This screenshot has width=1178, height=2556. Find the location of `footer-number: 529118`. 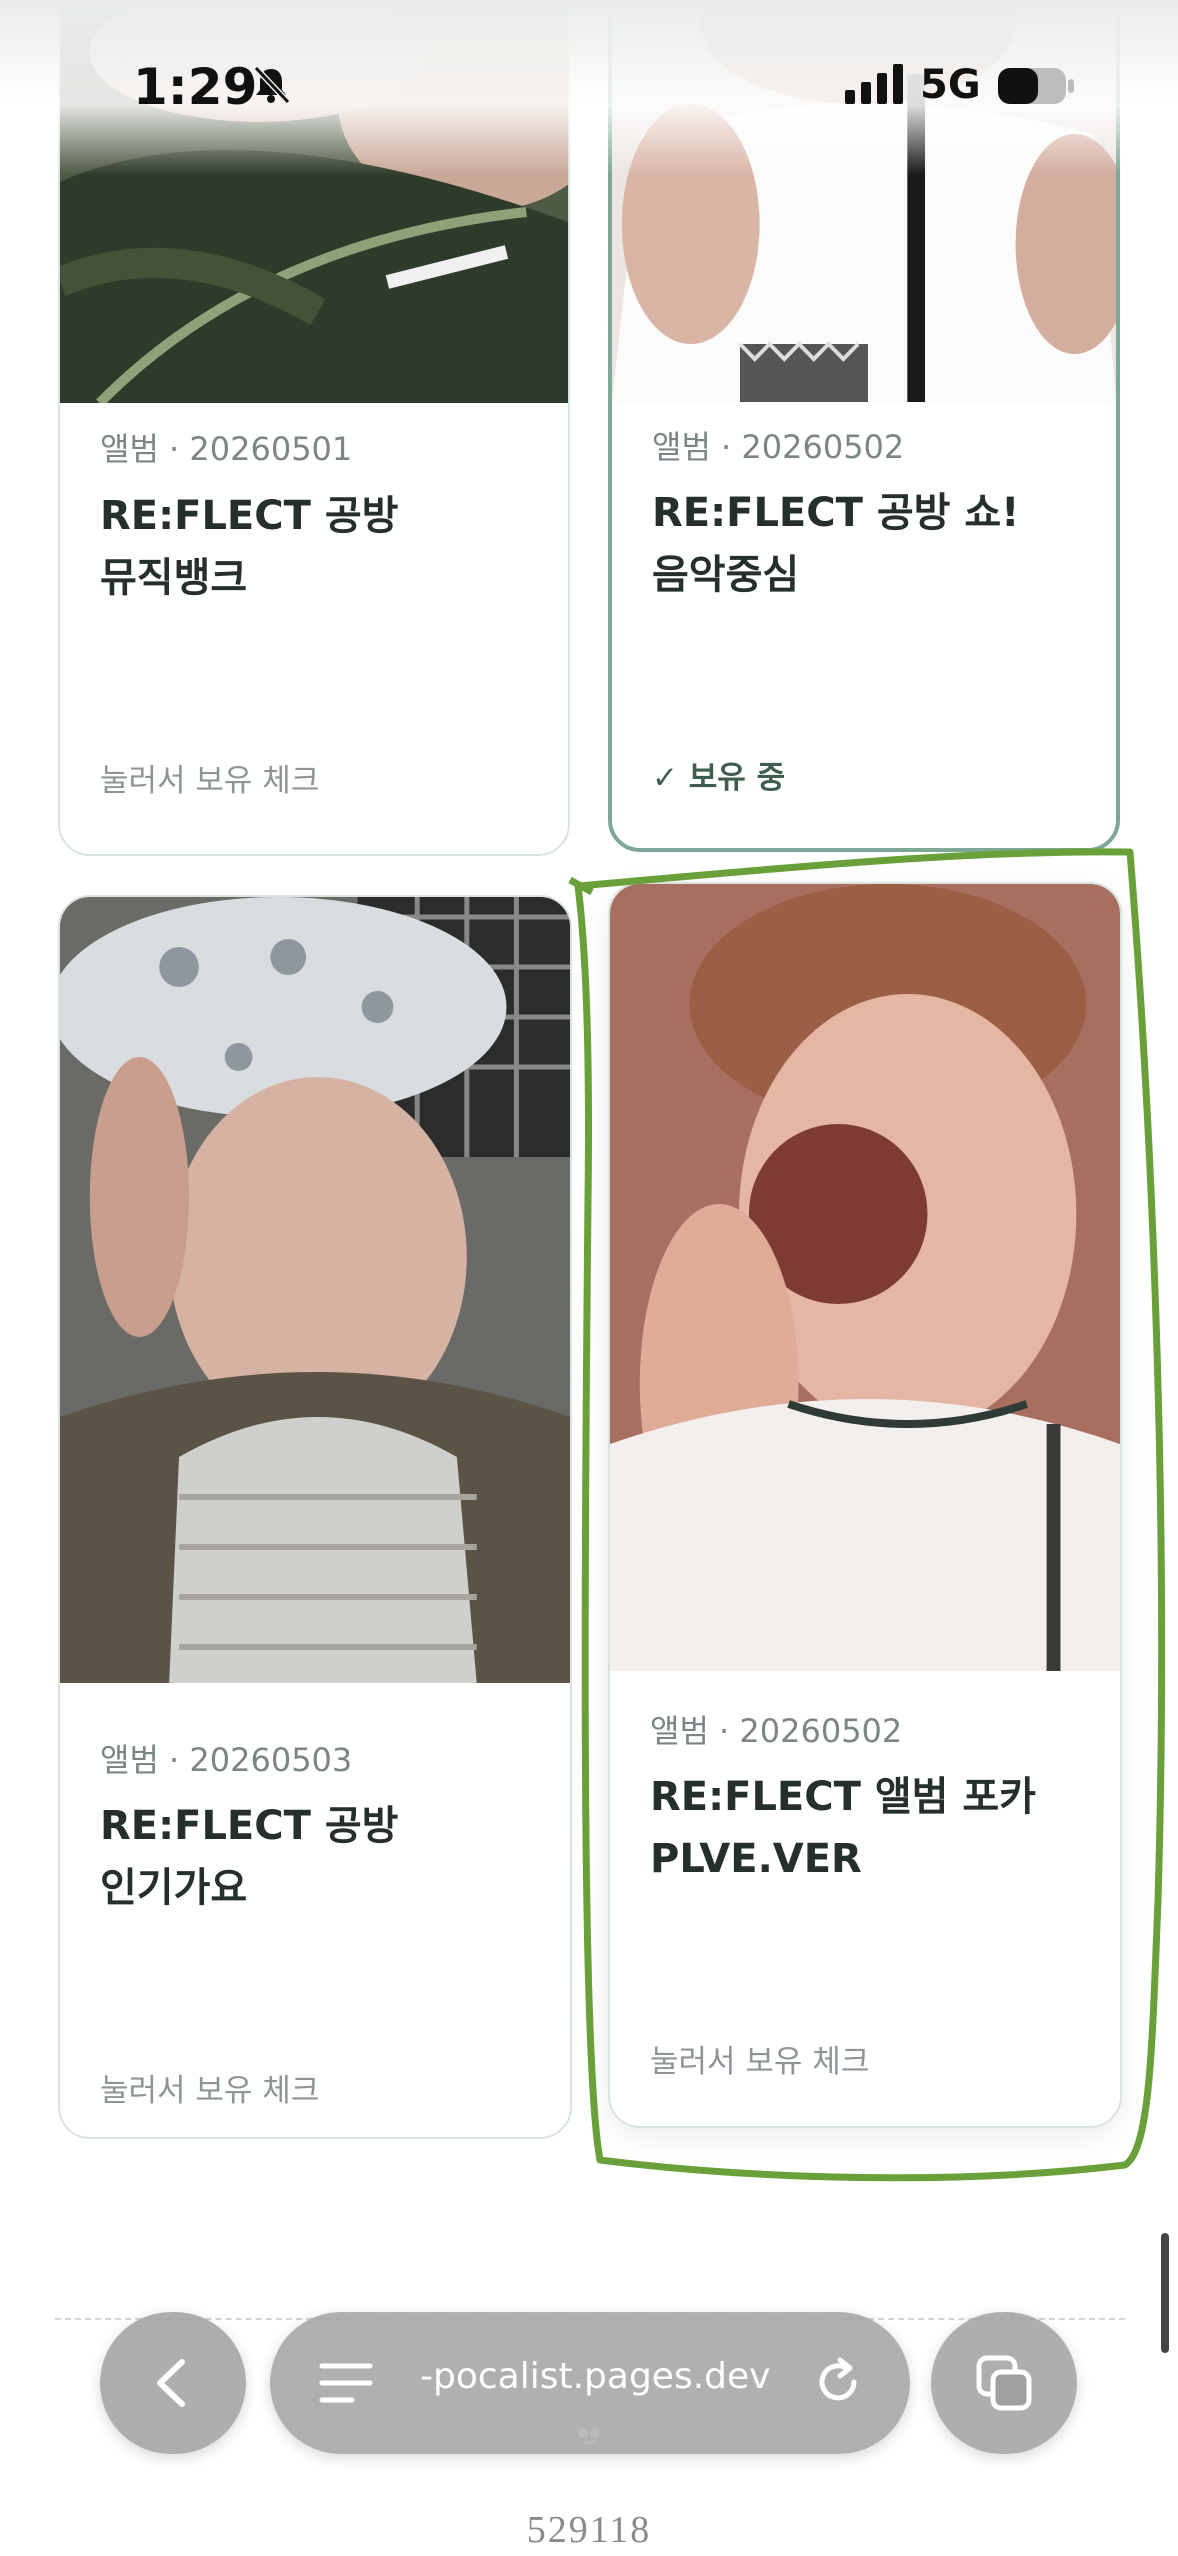

footer-number: 529118 is located at coordinates (589, 2530).